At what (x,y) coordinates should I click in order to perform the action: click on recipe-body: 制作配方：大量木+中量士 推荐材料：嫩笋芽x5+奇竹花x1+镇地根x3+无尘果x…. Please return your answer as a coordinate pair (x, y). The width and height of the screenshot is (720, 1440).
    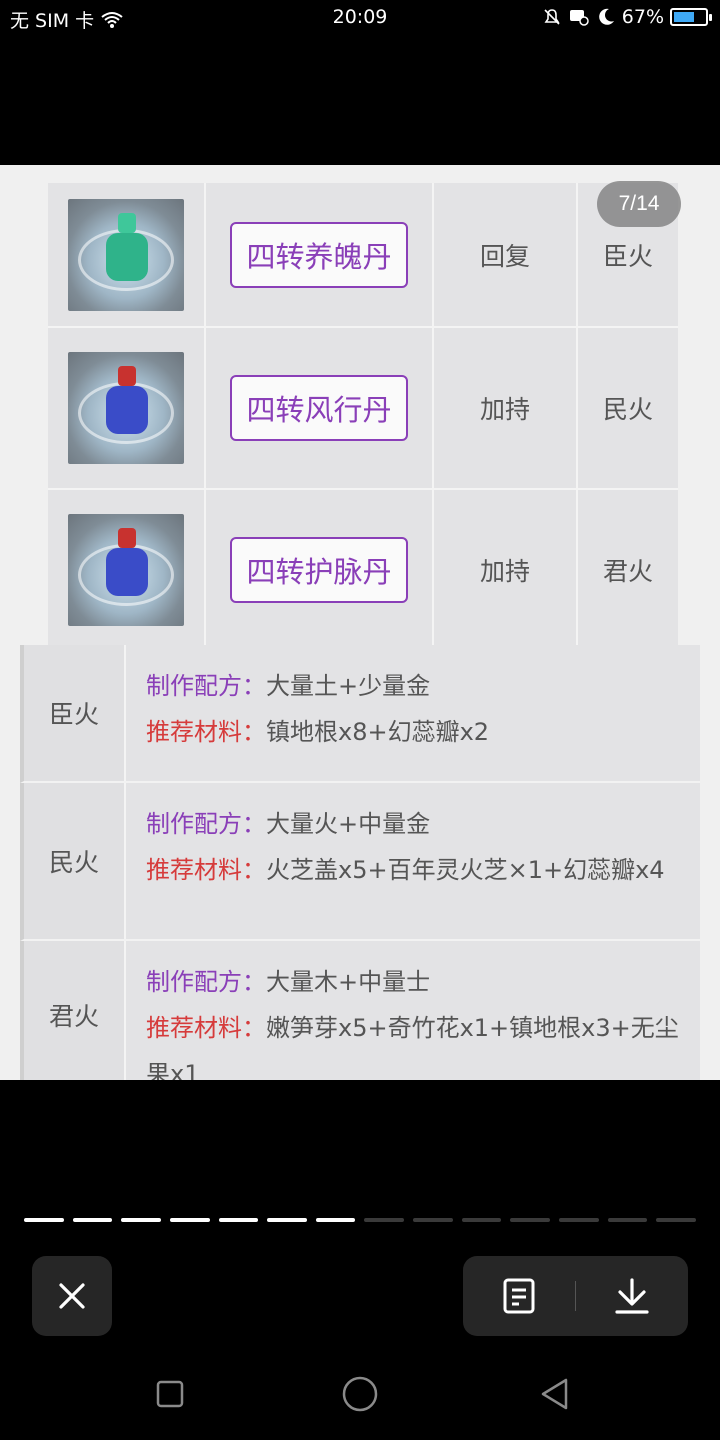
    Looking at the image, I should click on (413, 1010).